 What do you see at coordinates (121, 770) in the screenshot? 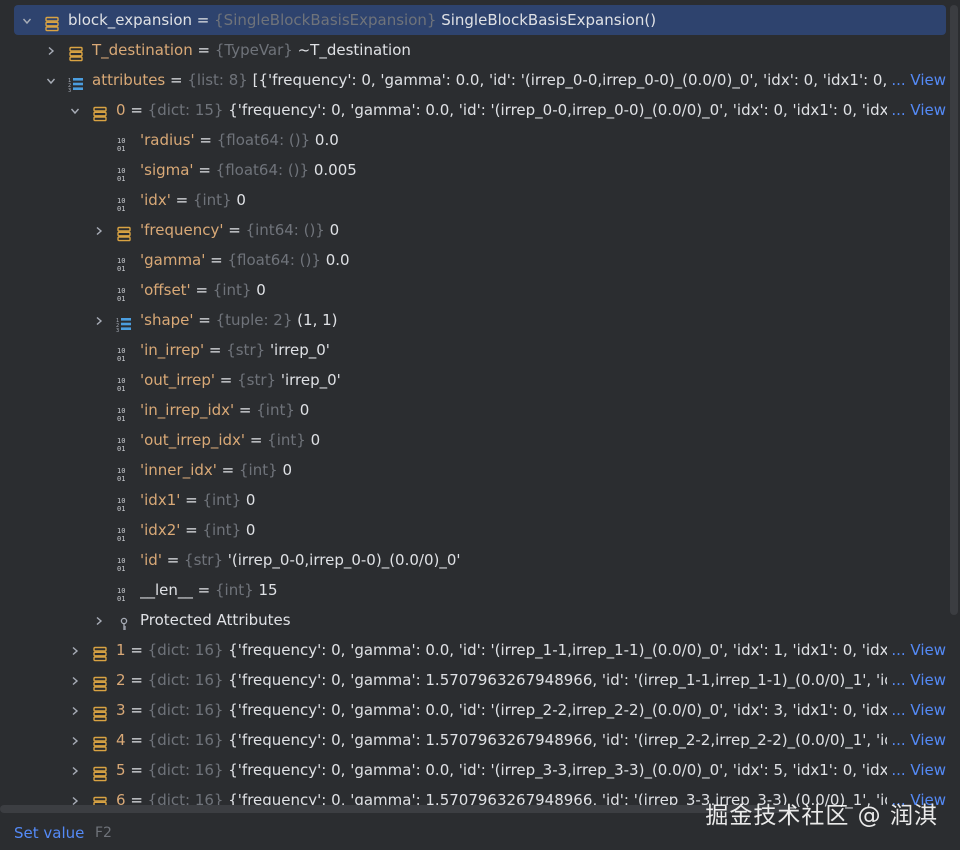
I see `variable-name: 5` at bounding box center [121, 770].